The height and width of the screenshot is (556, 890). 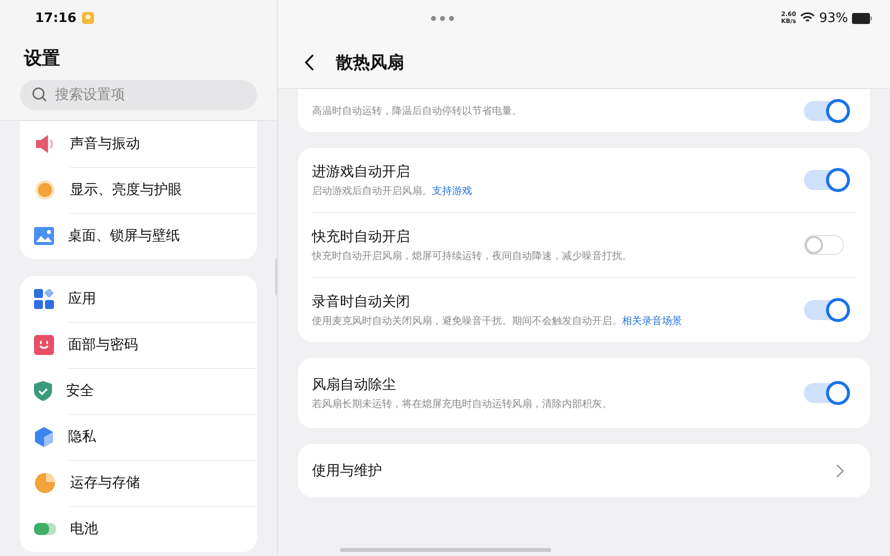 I want to click on more-dots-icon, so click(x=442, y=18).